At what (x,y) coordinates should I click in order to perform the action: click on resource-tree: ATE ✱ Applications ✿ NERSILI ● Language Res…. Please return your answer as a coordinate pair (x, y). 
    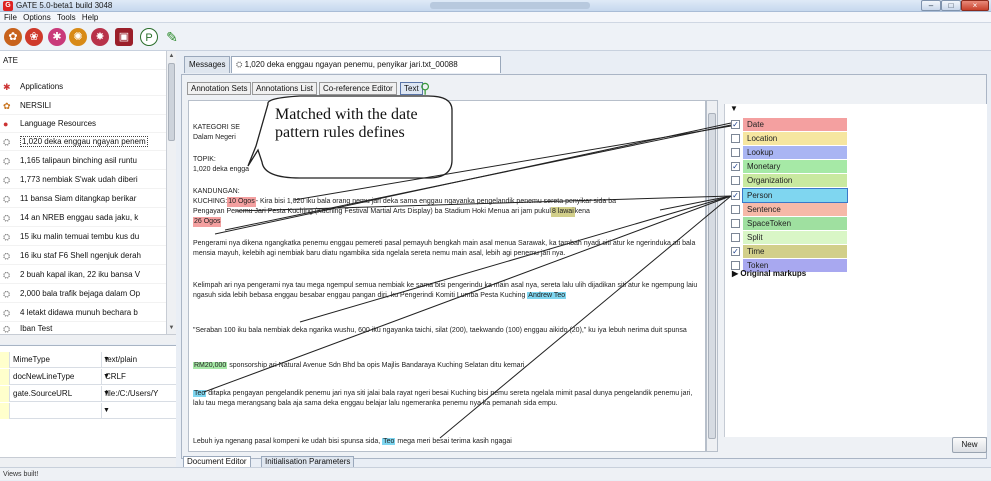
    Looking at the image, I should click on (88, 194).